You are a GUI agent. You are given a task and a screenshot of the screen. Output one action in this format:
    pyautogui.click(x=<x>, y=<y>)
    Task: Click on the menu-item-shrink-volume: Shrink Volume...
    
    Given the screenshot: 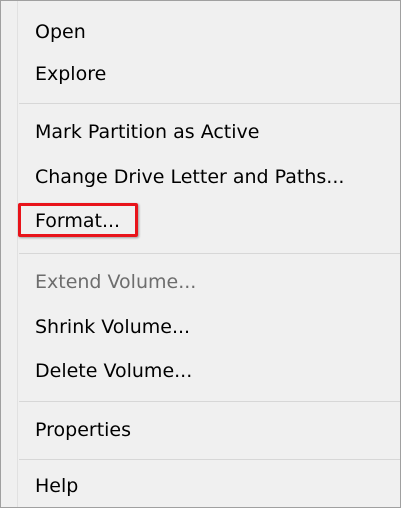 What is the action you would take?
    pyautogui.click(x=112, y=327)
    